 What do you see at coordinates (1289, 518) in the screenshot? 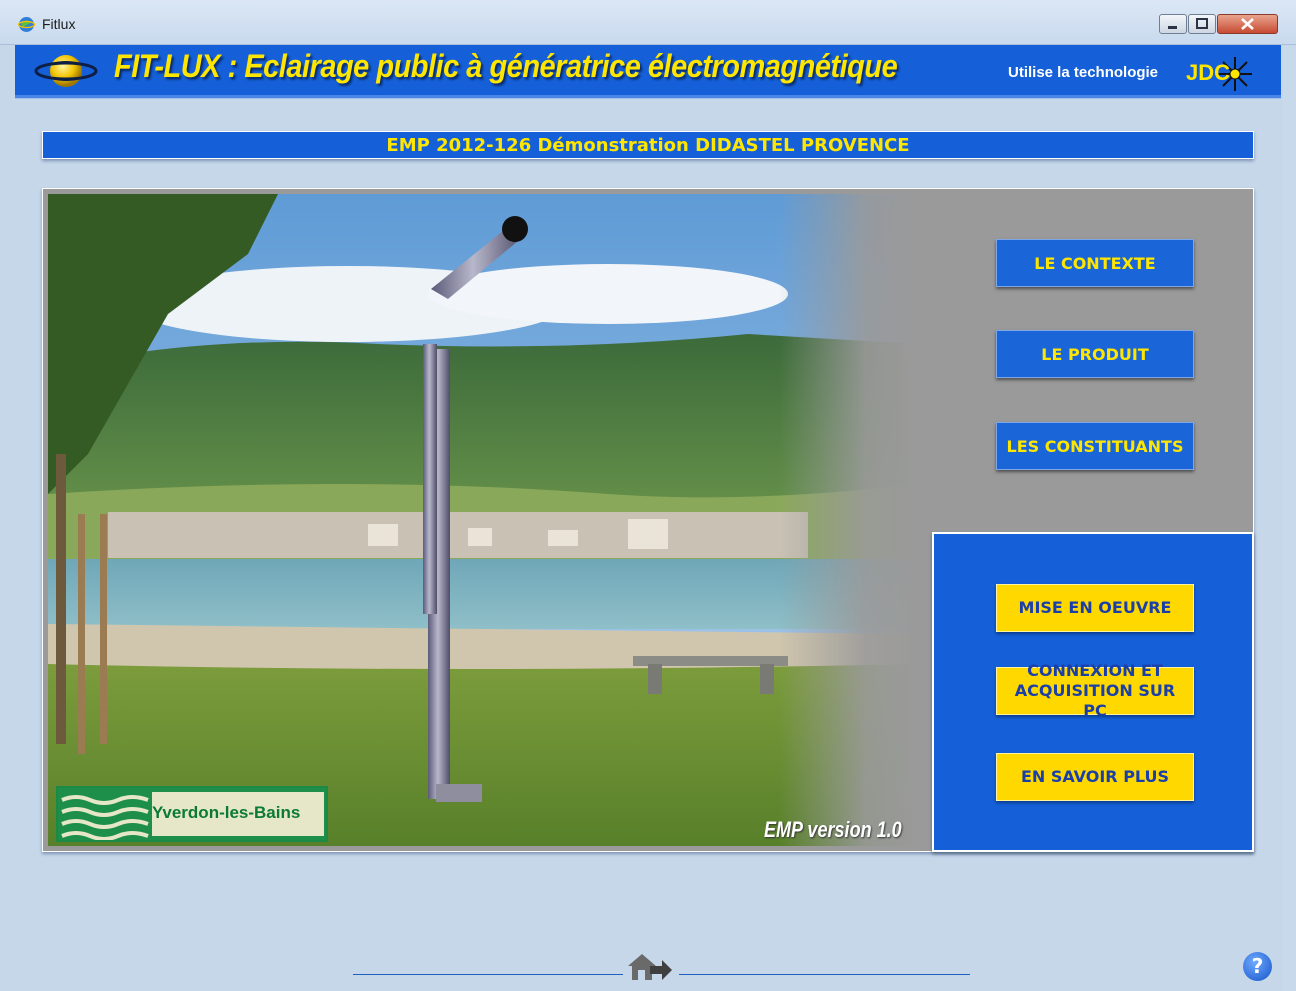
I see `window-right-border` at bounding box center [1289, 518].